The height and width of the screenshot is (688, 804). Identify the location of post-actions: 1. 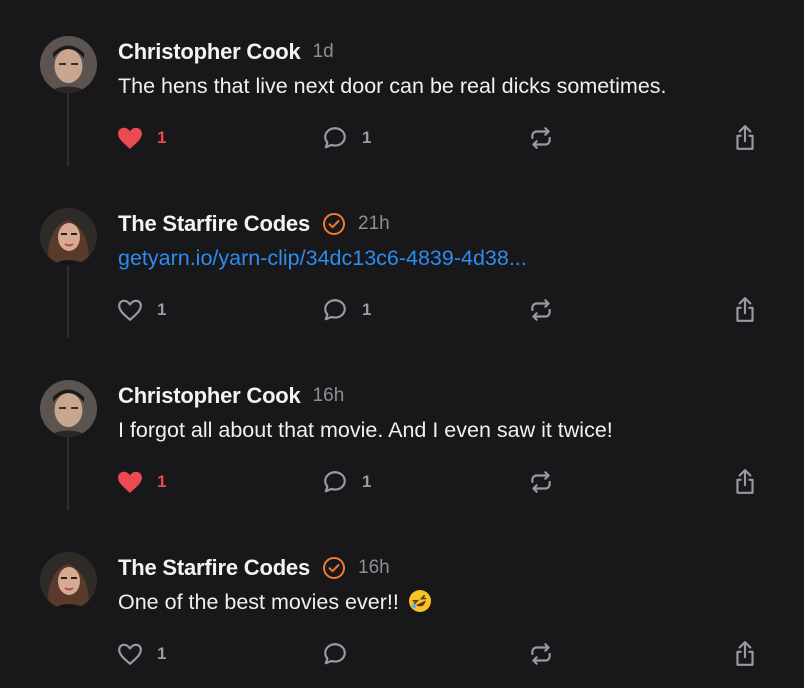
(402, 654).